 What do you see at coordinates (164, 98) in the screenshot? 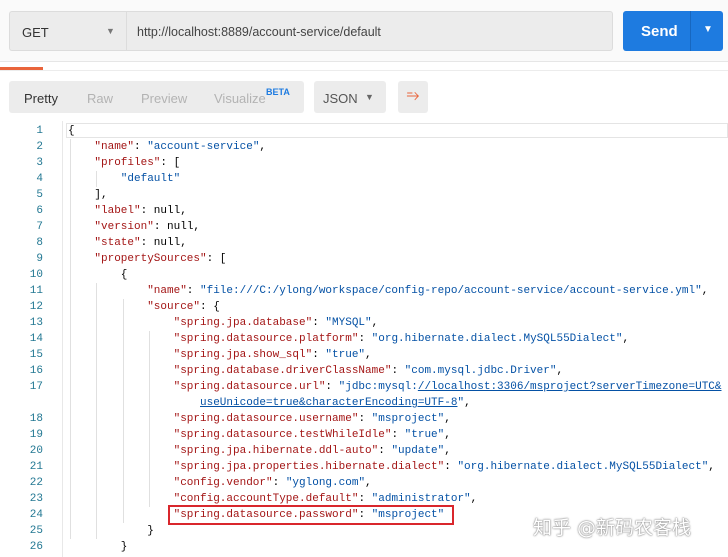
I see `tab-preview: Preview` at bounding box center [164, 98].